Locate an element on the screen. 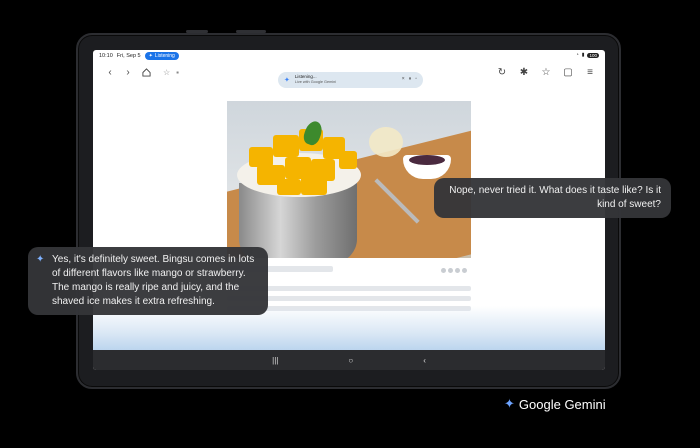 The width and height of the screenshot is (700, 448). lock-icon: ▪ is located at coordinates (178, 72).